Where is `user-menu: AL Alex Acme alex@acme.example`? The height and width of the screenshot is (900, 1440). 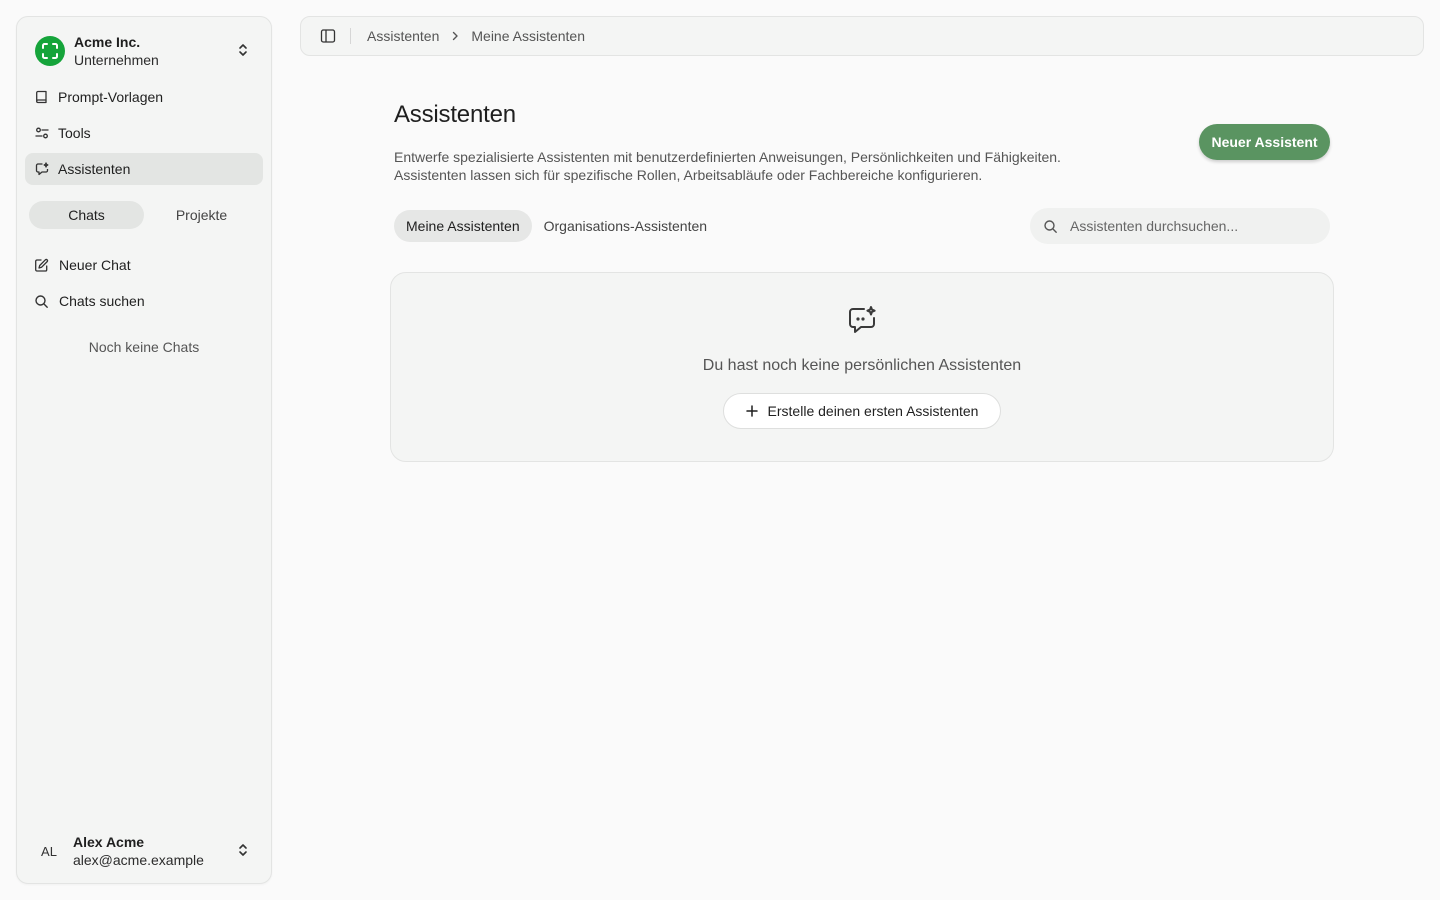
user-menu: AL Alex Acme alex@acme.example is located at coordinates (146, 851).